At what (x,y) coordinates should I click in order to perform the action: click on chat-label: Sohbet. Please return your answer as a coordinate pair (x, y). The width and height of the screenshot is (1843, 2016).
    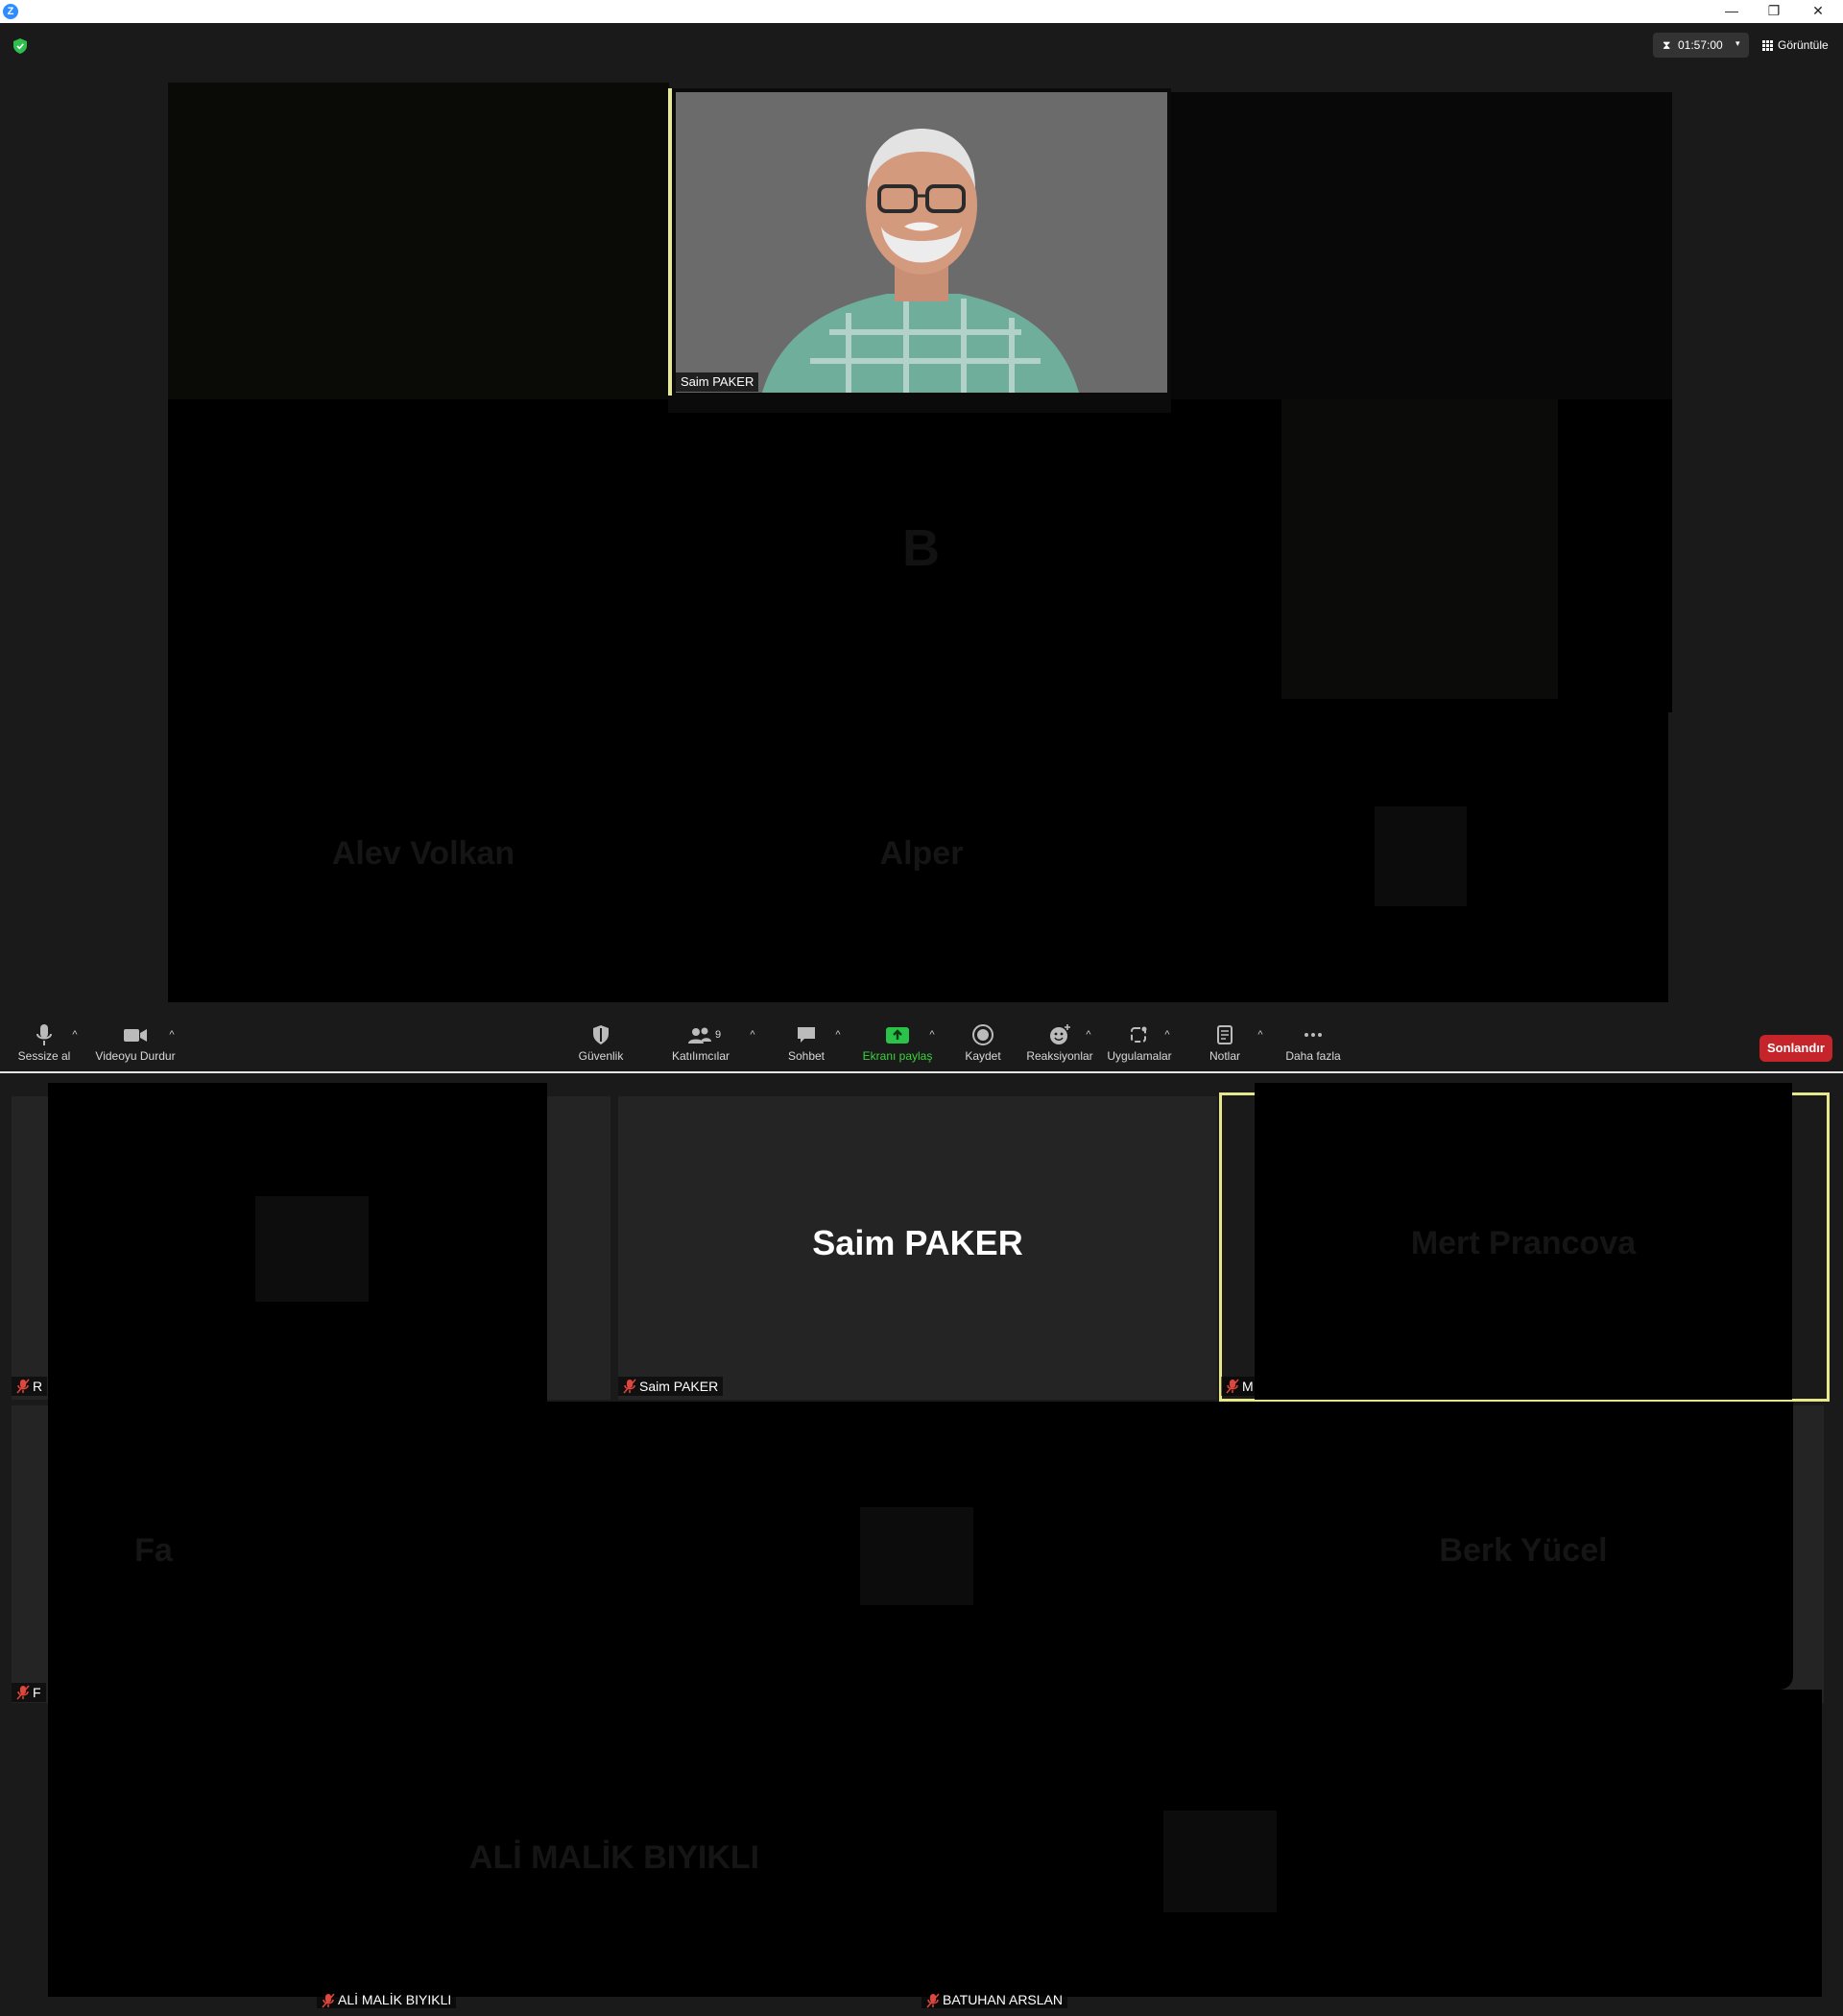
    Looking at the image, I should click on (806, 1056).